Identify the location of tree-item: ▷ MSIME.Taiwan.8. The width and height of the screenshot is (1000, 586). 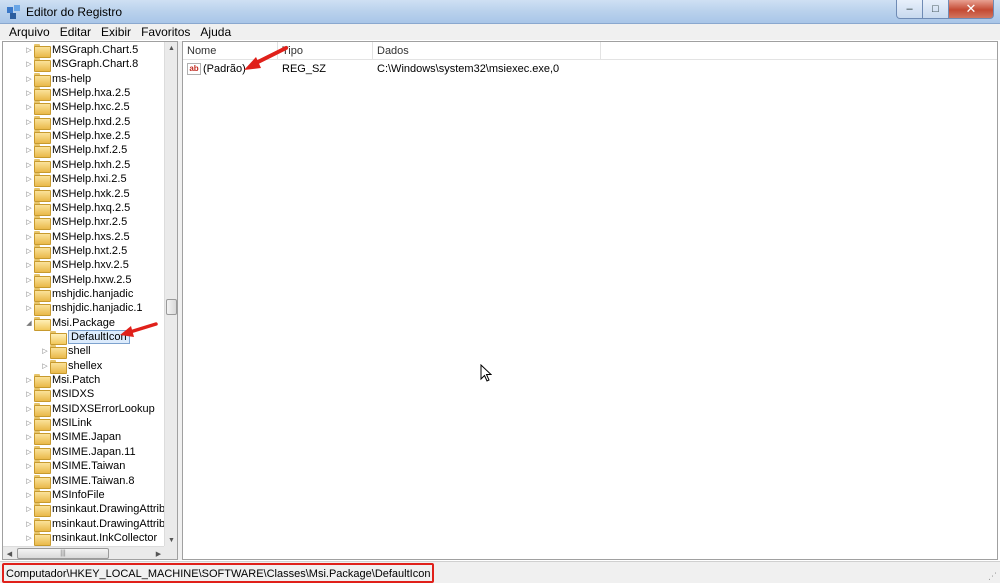
(79, 481).